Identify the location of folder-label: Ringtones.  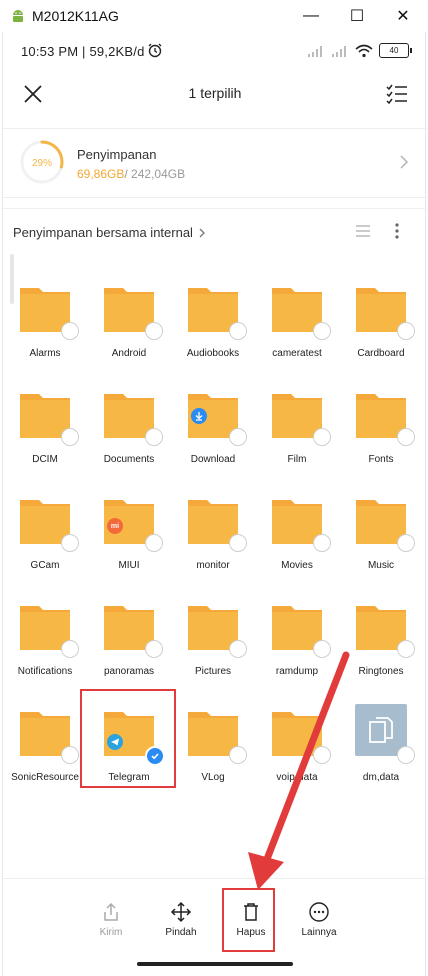
(381, 671).